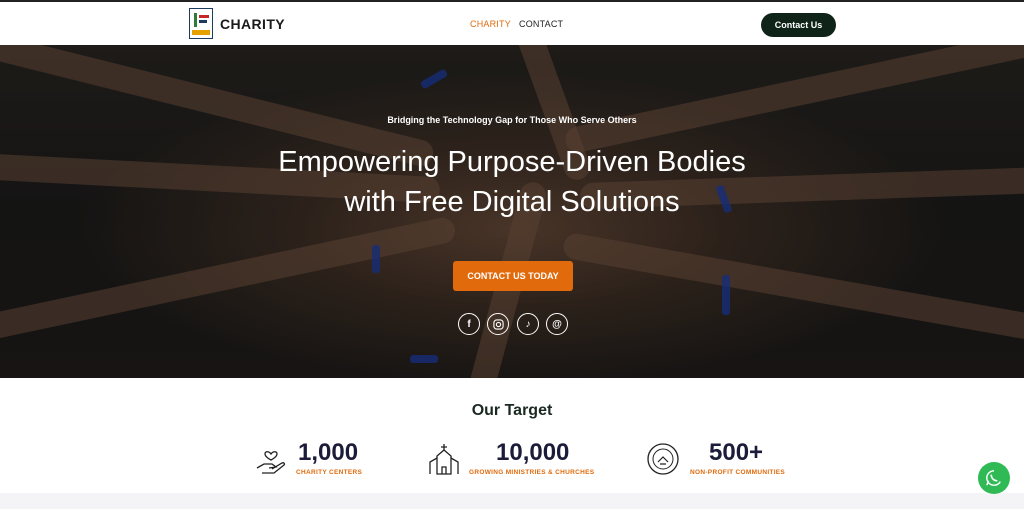 This screenshot has width=1024, height=509. Describe the element at coordinates (663, 459) in the screenshot. I see `non-profit-icon` at that location.